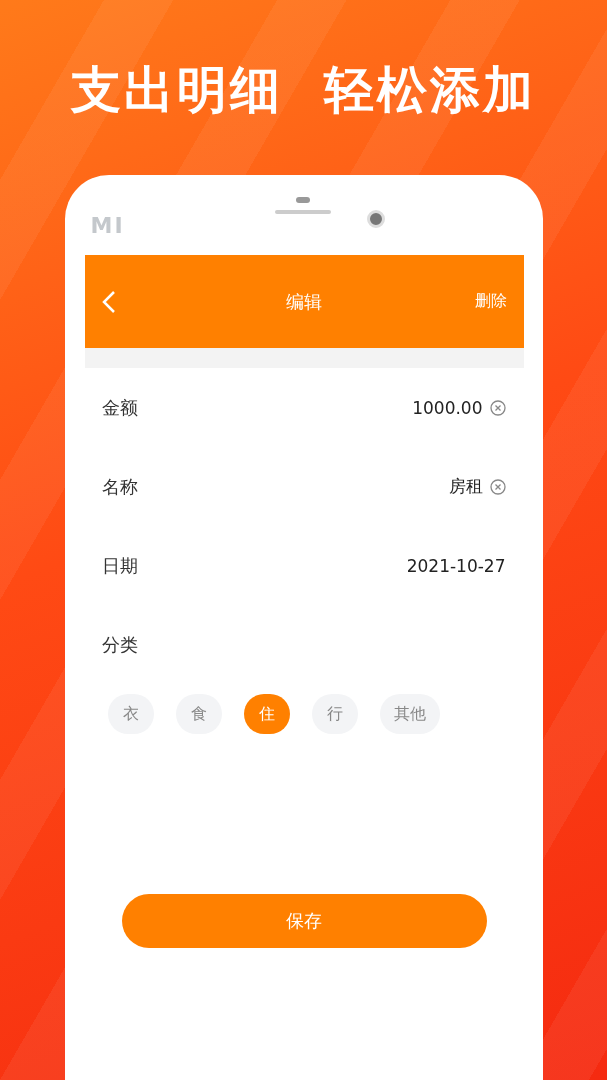  What do you see at coordinates (375, 219) in the screenshot?
I see `camera-icon` at bounding box center [375, 219].